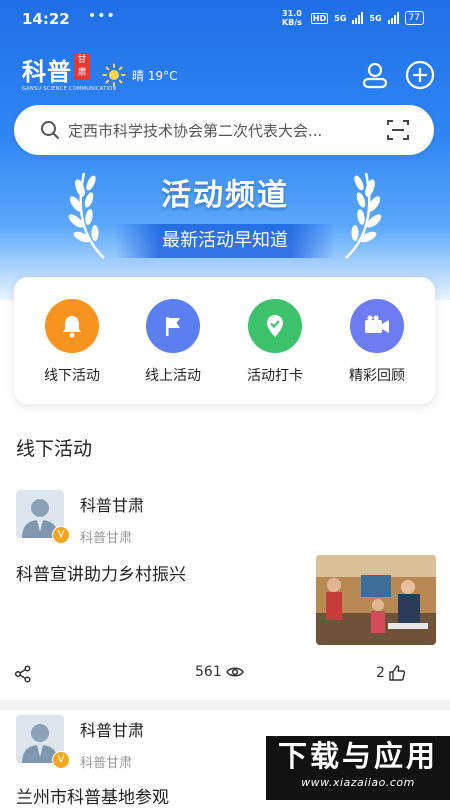 Image resolution: width=450 pixels, height=808 pixels. What do you see at coordinates (275, 376) in the screenshot?
I see `category-label: 活动打卡` at bounding box center [275, 376].